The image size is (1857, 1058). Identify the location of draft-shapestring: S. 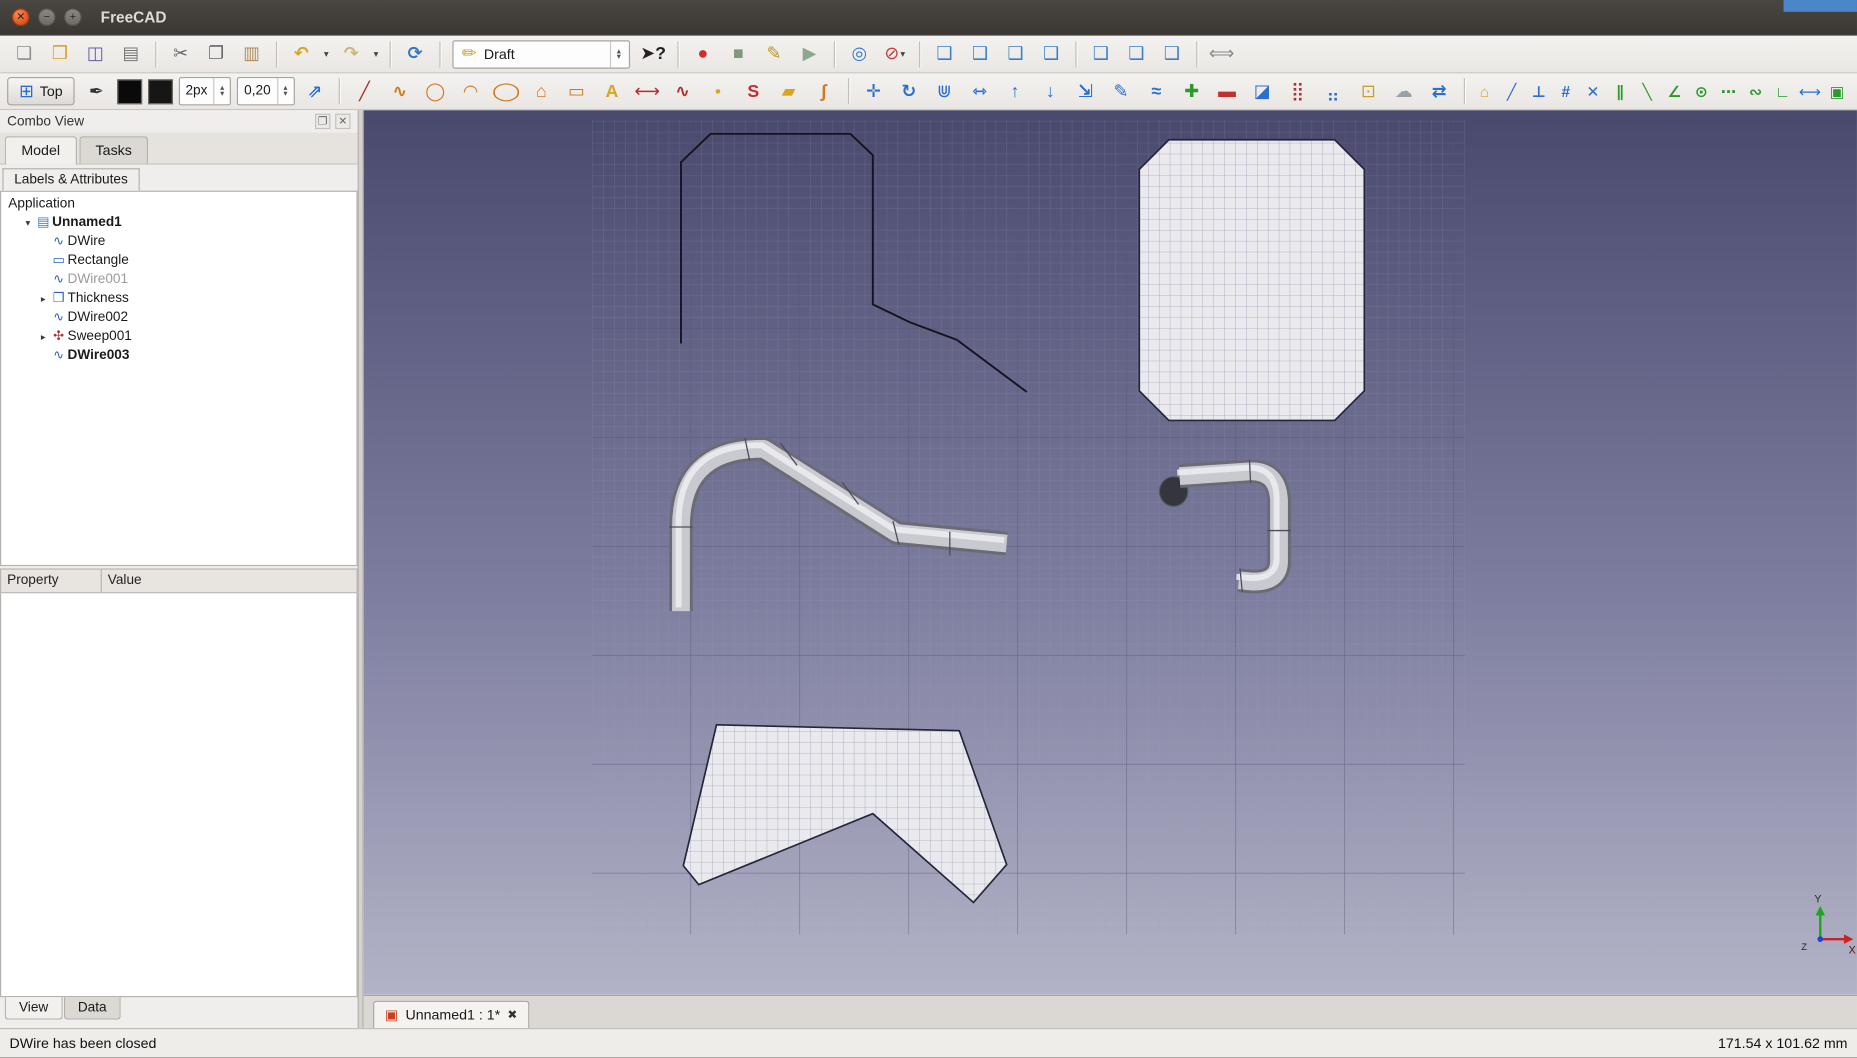
(753, 91).